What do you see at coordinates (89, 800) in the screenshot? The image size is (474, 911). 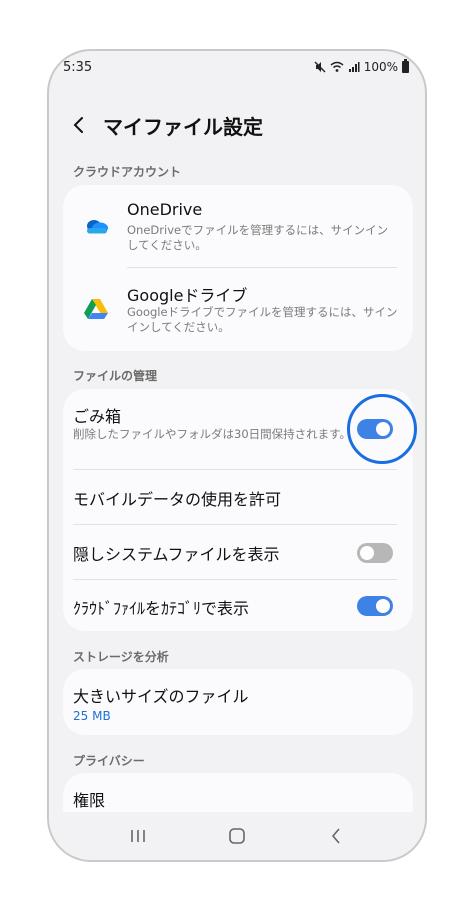 I see `permissions-title: 権限` at bounding box center [89, 800].